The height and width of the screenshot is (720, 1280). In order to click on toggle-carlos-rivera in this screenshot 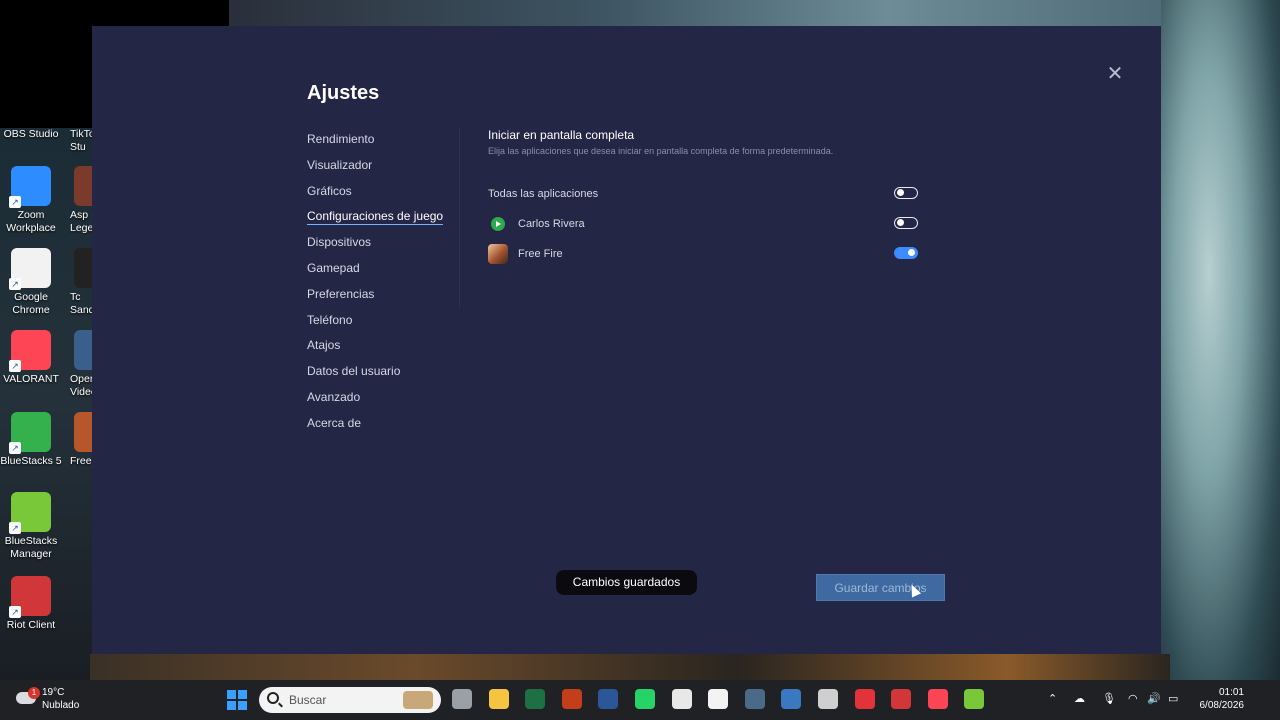, I will do `click(906, 223)`.